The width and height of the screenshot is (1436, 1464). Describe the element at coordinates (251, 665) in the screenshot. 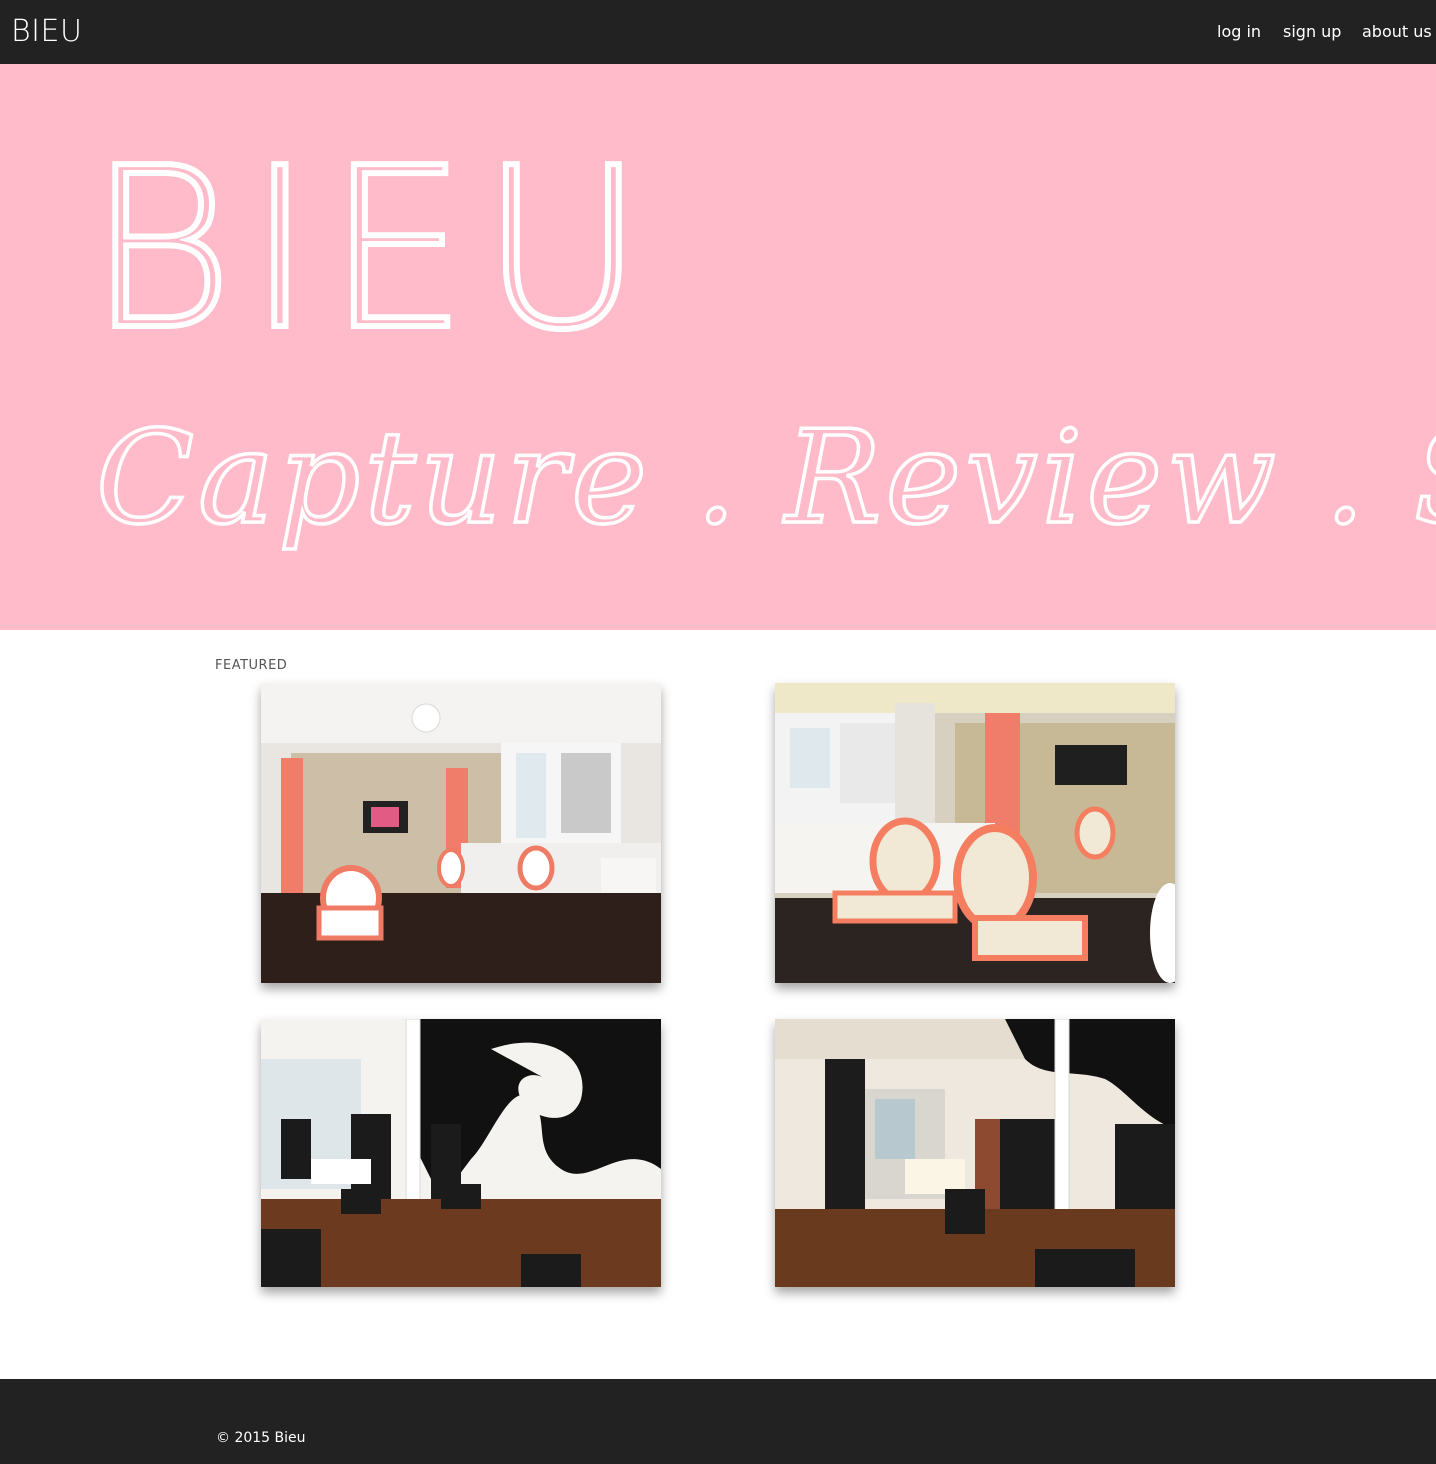

I see `featured-label: FEATURED` at that location.